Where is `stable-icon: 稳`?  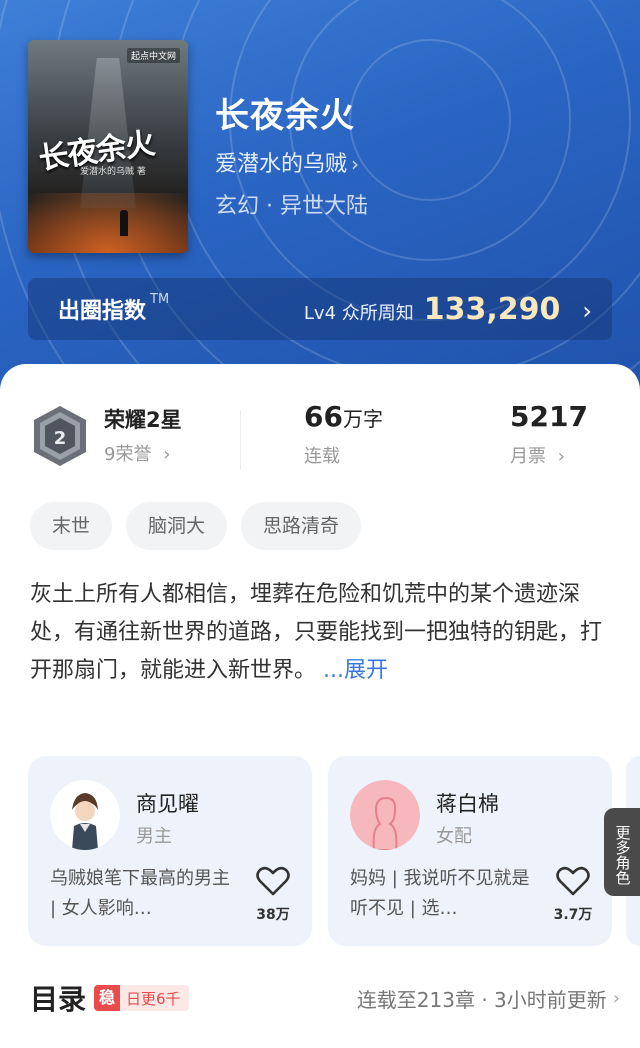 stable-icon: 稳 is located at coordinates (107, 998).